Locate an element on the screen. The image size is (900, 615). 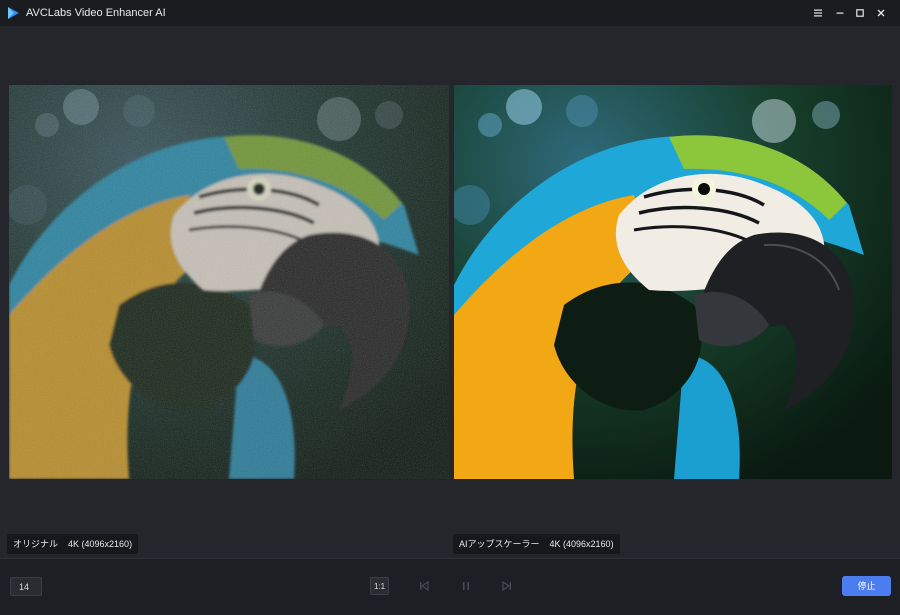
maximize-icon is located at coordinates (860, 13).